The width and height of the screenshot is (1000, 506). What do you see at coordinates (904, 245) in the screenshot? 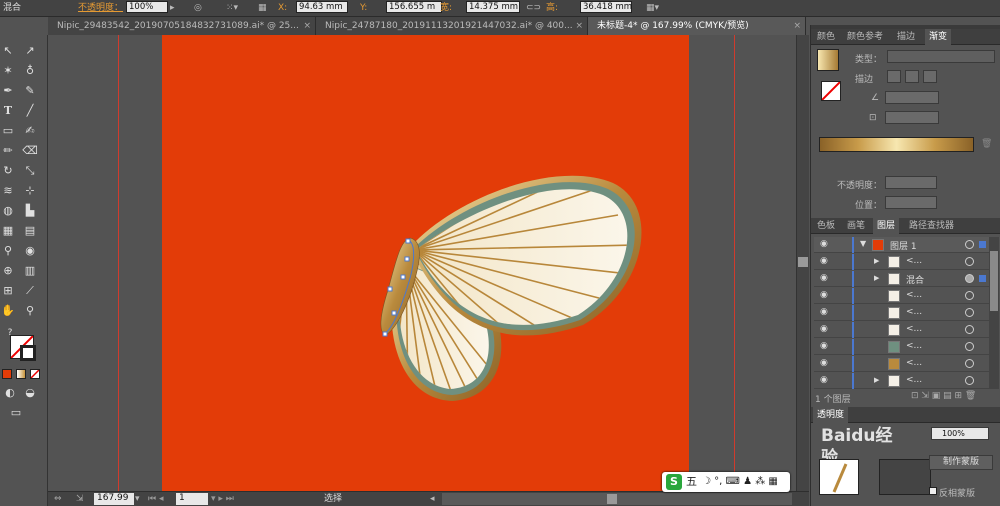
I see `layer-row-main: ◉ ▼ 图层 1` at bounding box center [904, 245].